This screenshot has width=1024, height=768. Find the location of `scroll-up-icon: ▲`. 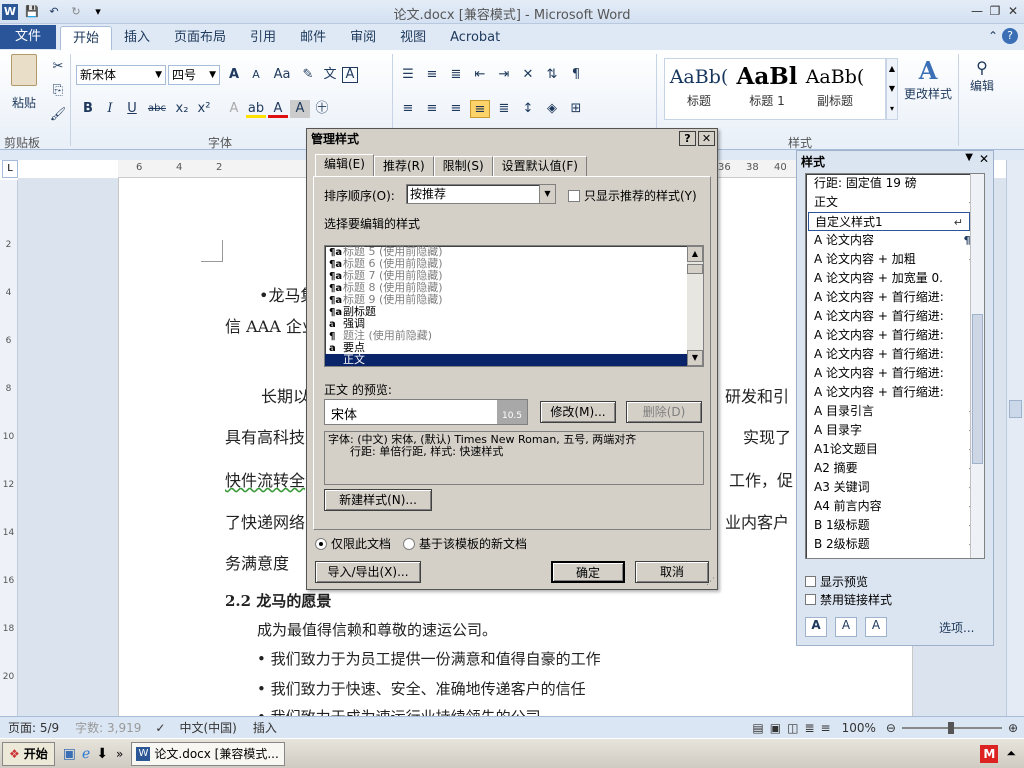

scroll-up-icon: ▲ is located at coordinates (695, 254).